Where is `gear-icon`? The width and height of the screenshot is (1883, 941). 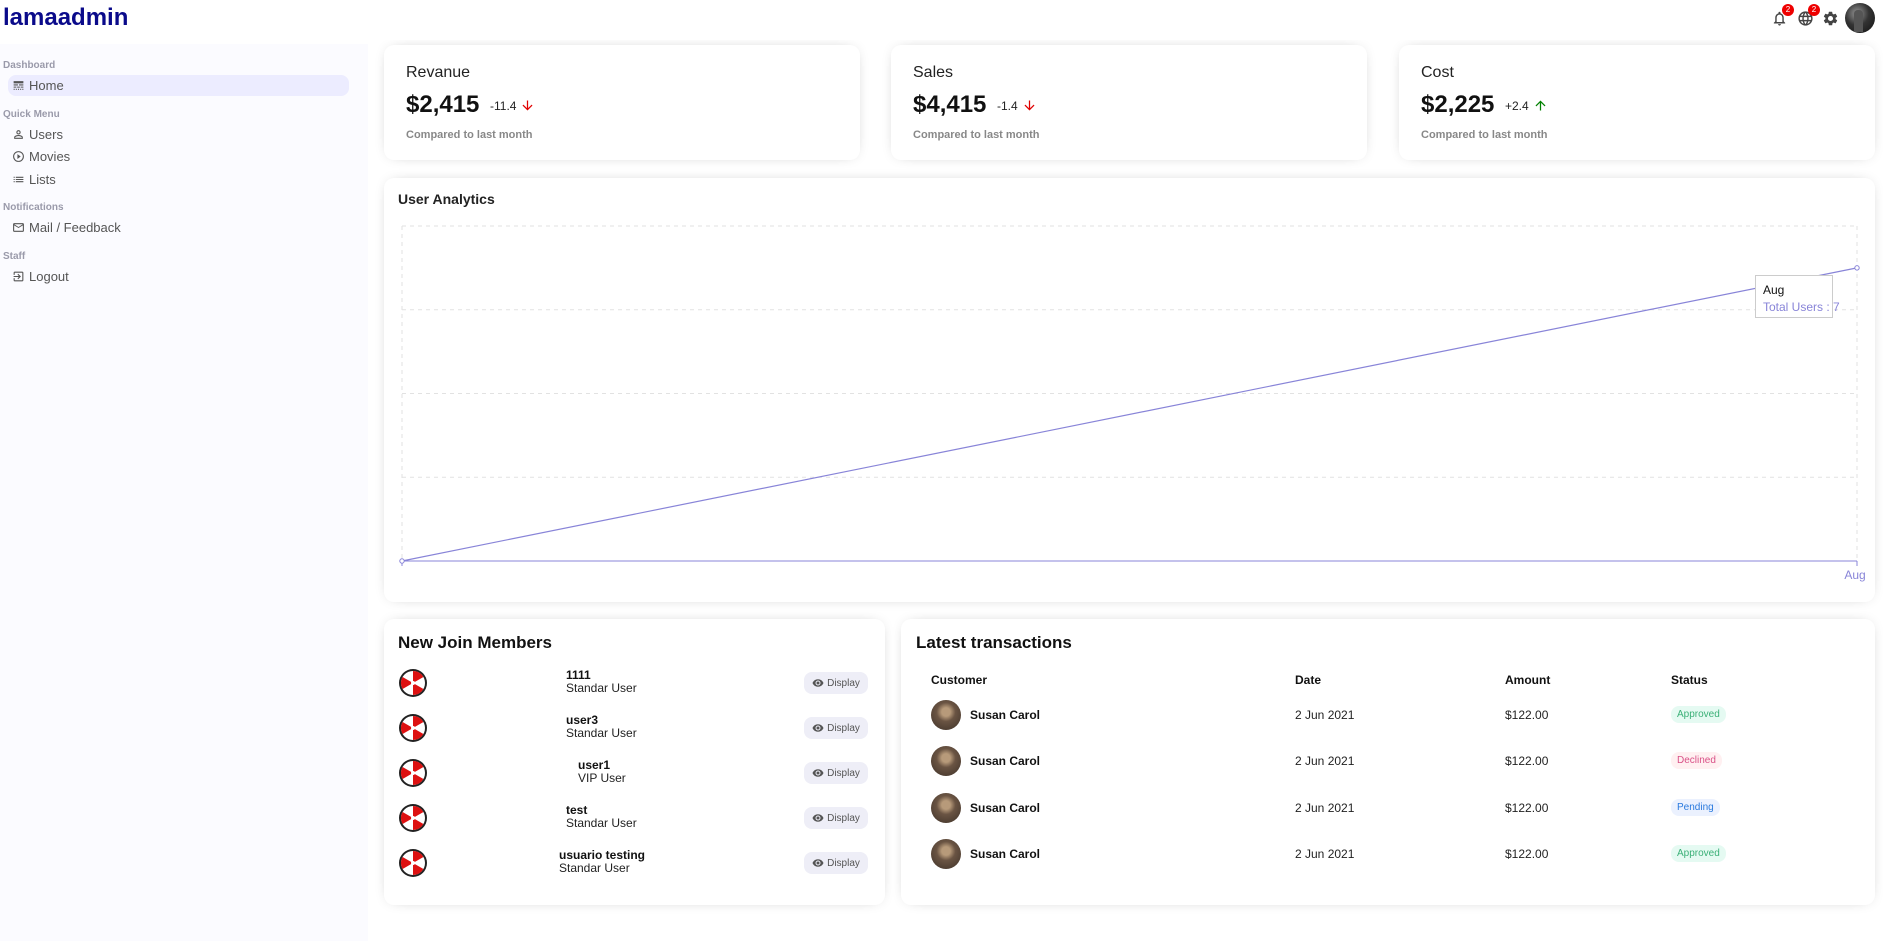
gear-icon is located at coordinates (1830, 18).